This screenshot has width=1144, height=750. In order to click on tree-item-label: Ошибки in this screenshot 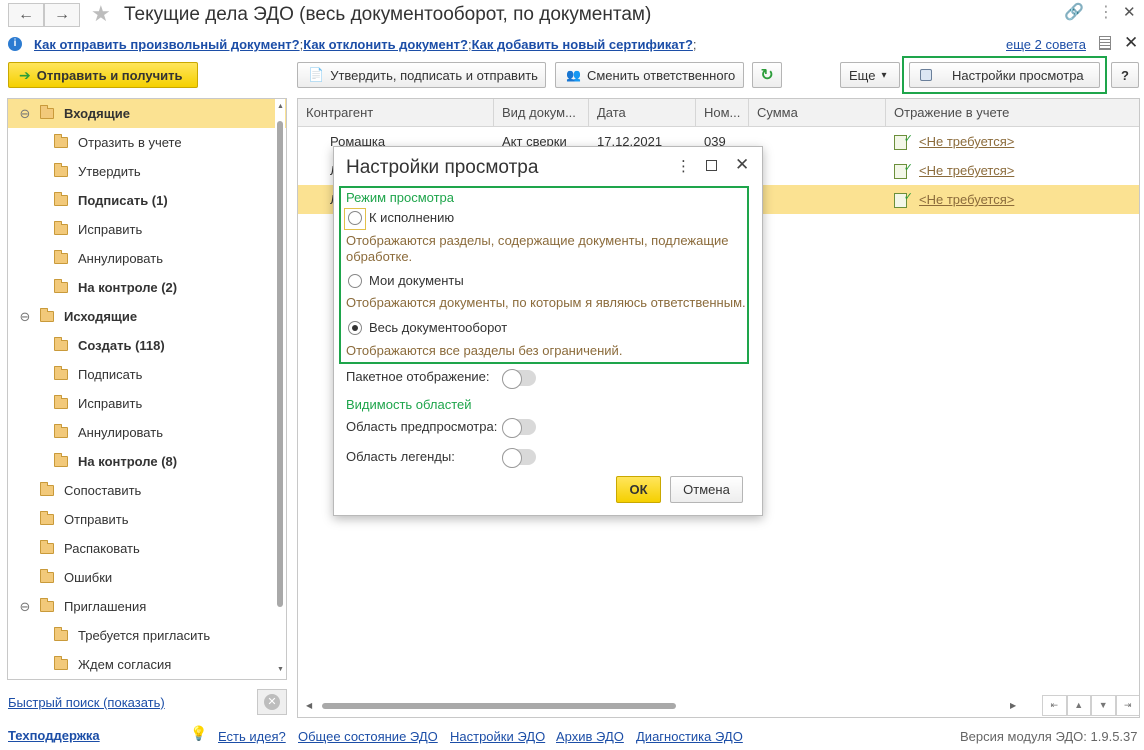, I will do `click(88, 577)`.